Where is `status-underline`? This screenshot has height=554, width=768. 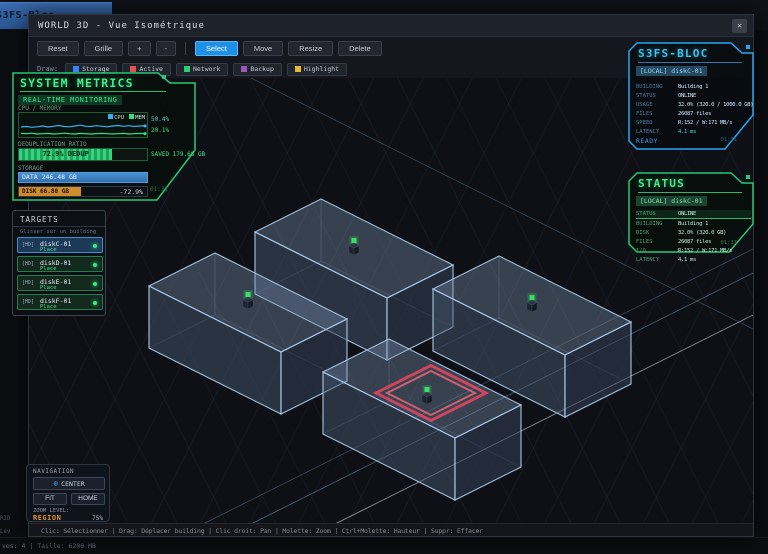 status-underline is located at coordinates (690, 192).